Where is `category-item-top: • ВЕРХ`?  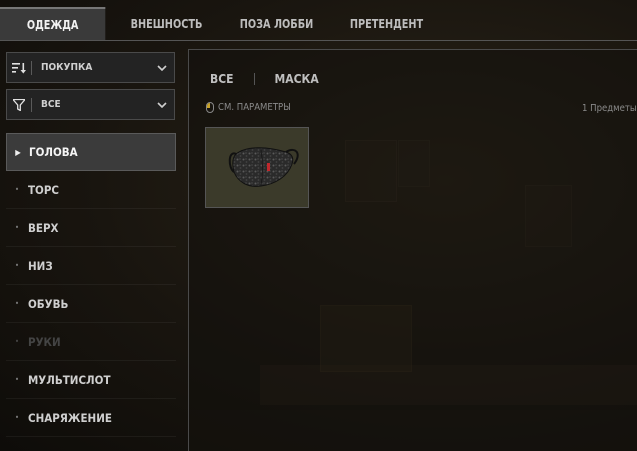
category-item-top: • ВЕРХ is located at coordinates (91, 228).